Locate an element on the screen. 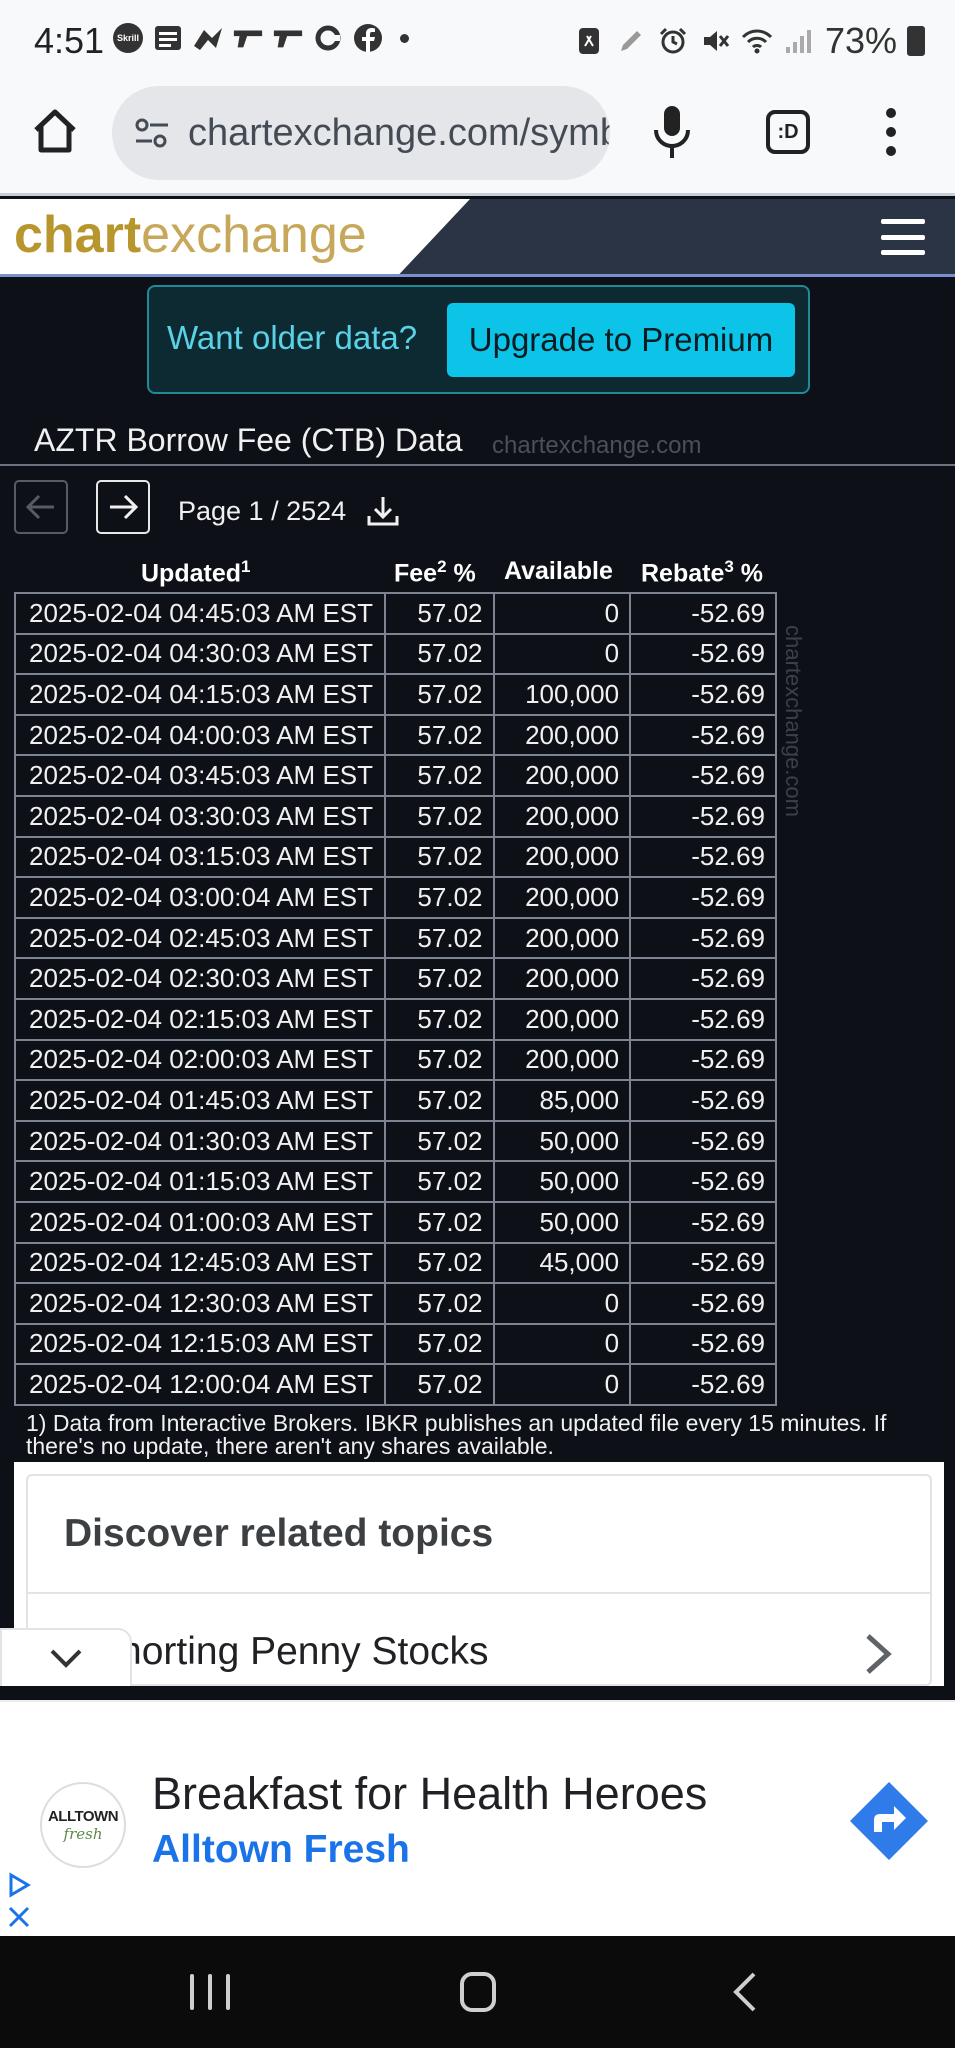 This screenshot has height=2048, width=955. table-header: Updated1 Fee2 % Available Rebate3 % is located at coordinates (395, 572).